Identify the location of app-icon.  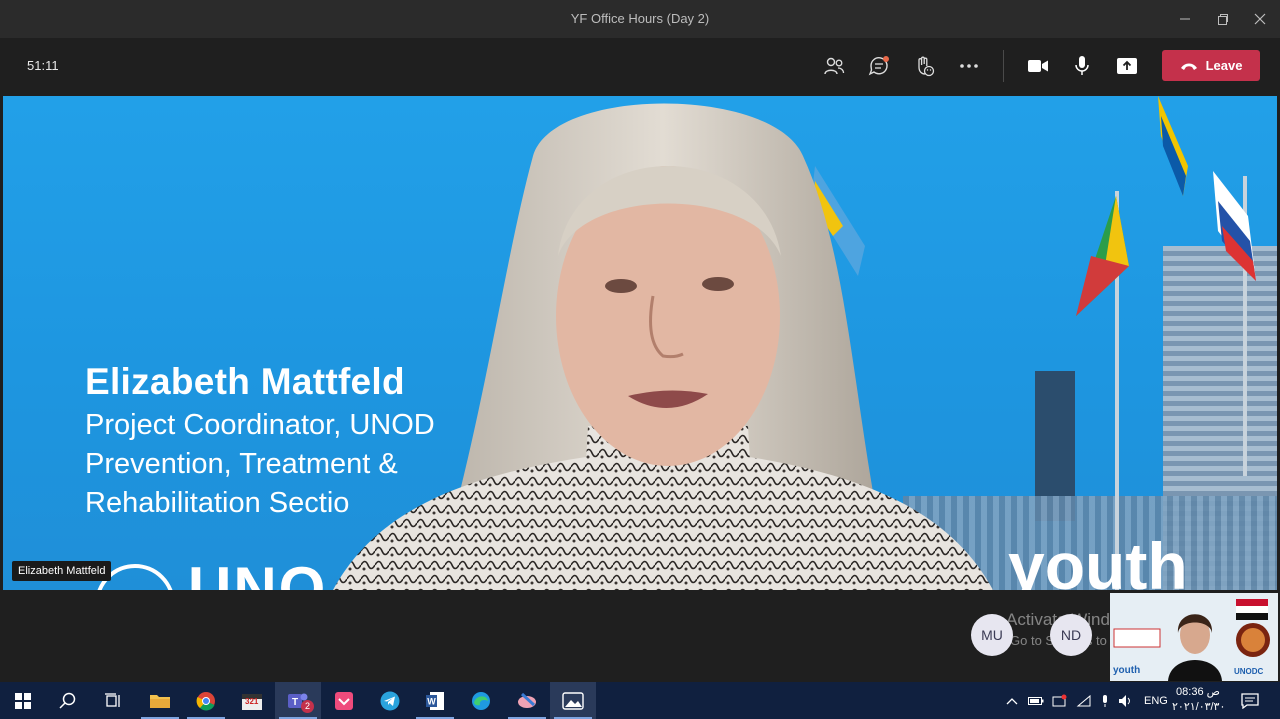
(344, 700).